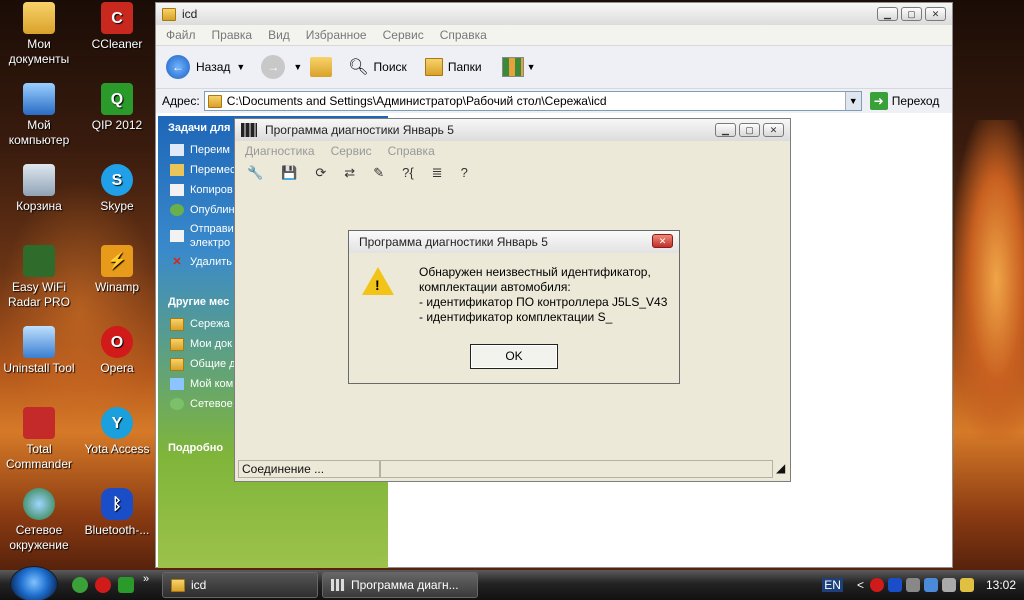  Describe the element at coordinates (211, 262) in the screenshot. I see `task-label: Удалить` at that location.